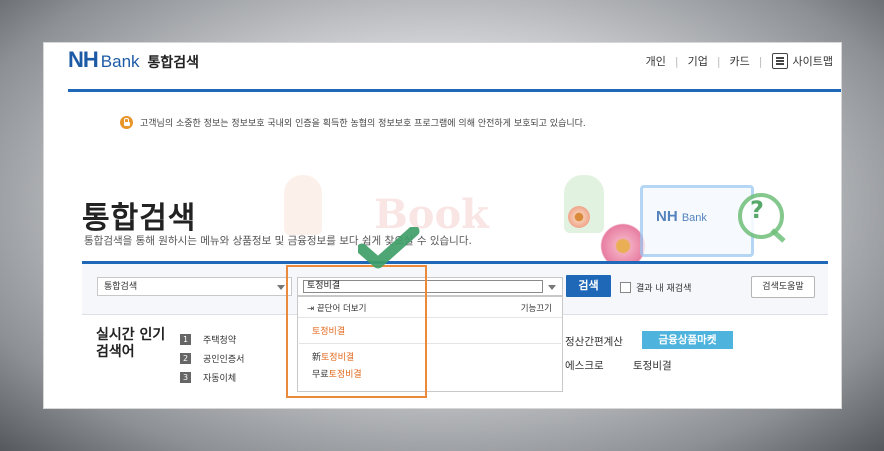 This screenshot has width=884, height=451. Describe the element at coordinates (121, 287) in the screenshot. I see `scope-value: 통합검색` at that location.